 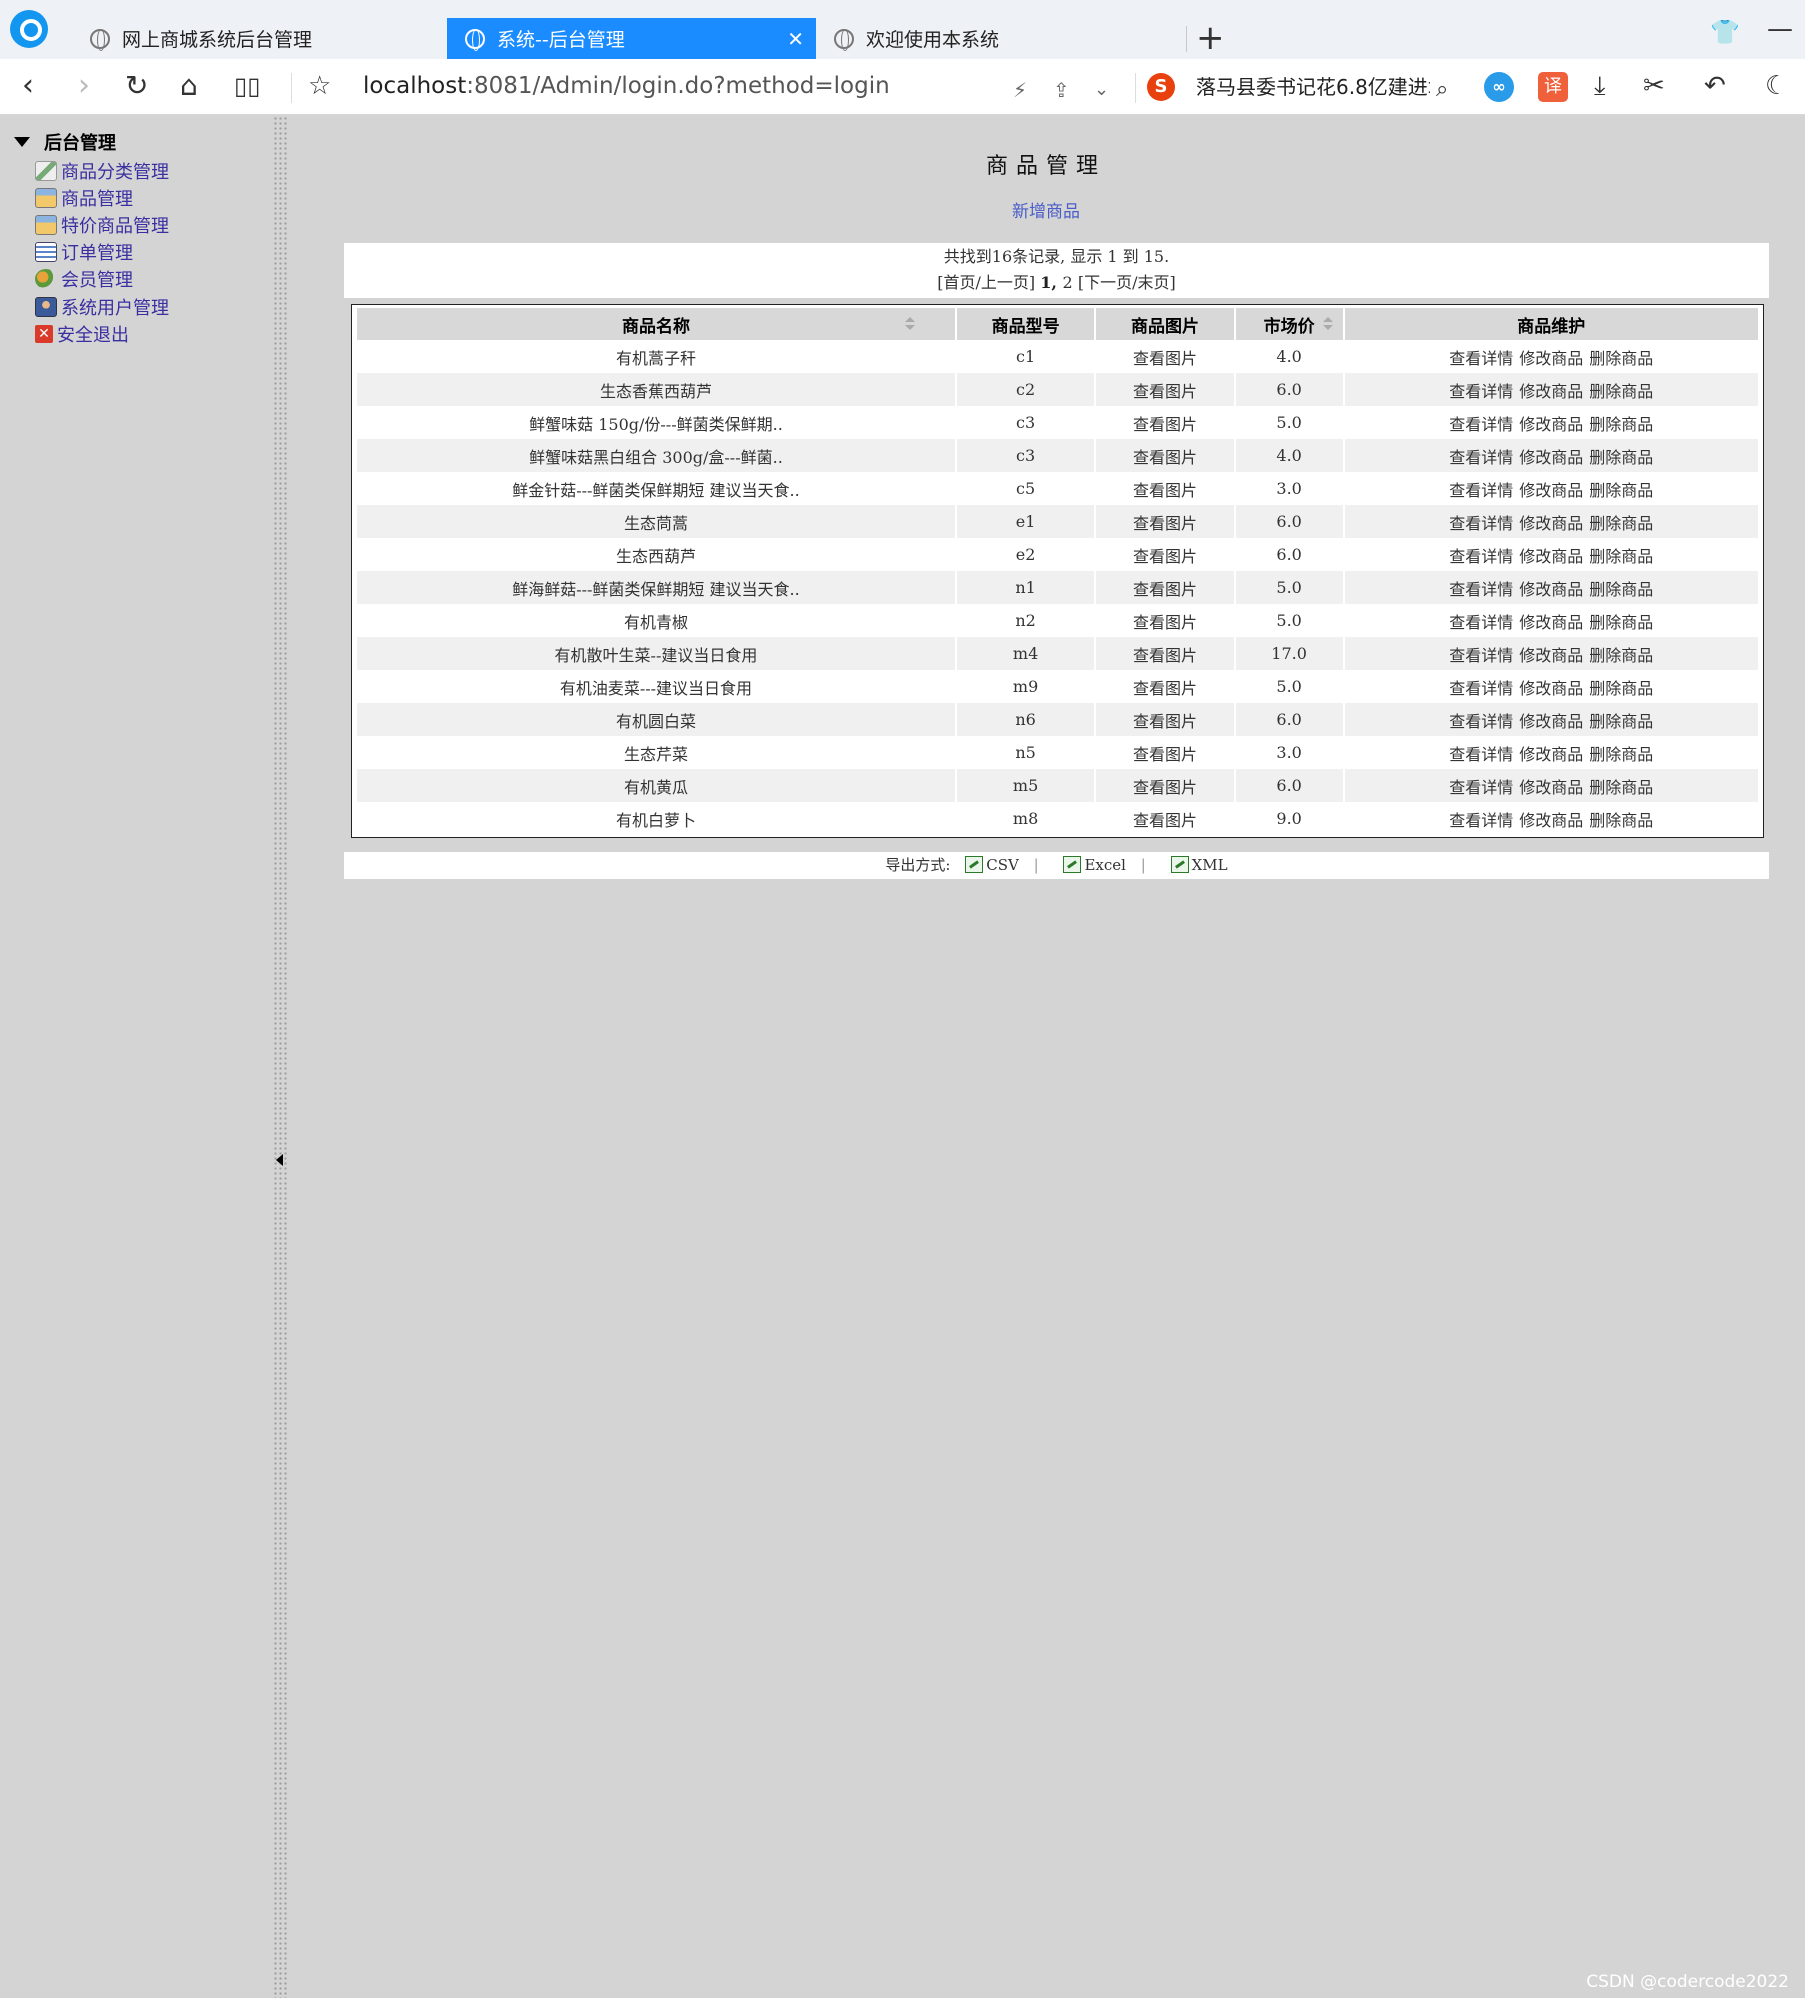 What do you see at coordinates (1101, 90) in the screenshot?
I see `chevron-down-icon: ⌄` at bounding box center [1101, 90].